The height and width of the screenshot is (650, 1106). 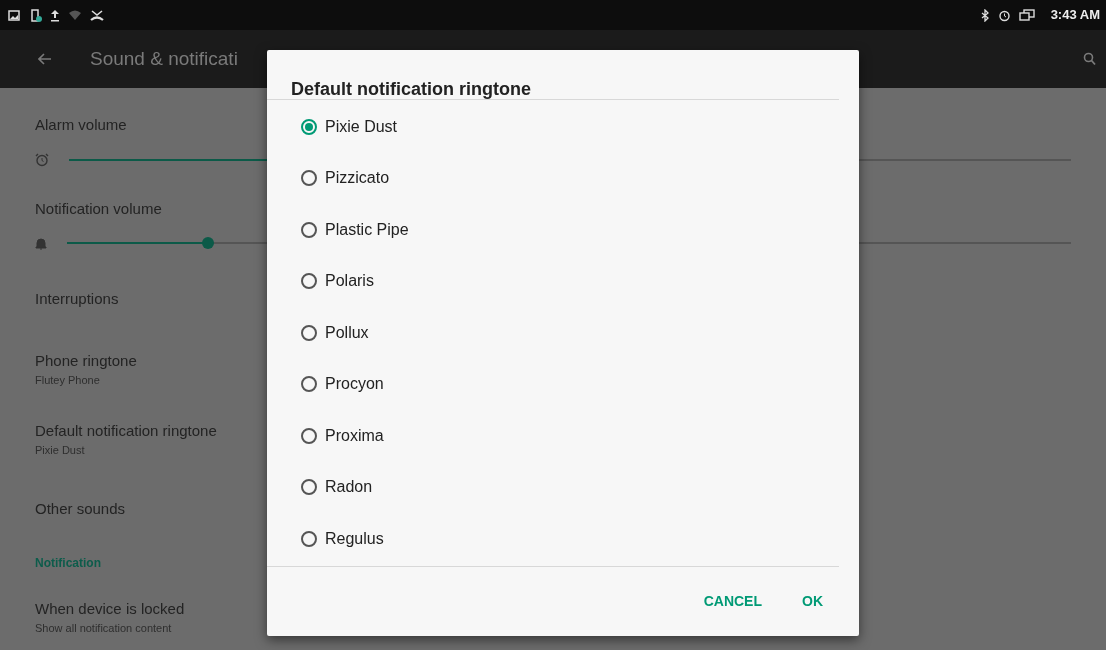 What do you see at coordinates (1075, 15) in the screenshot?
I see `clock-time: 3:43 AM` at bounding box center [1075, 15].